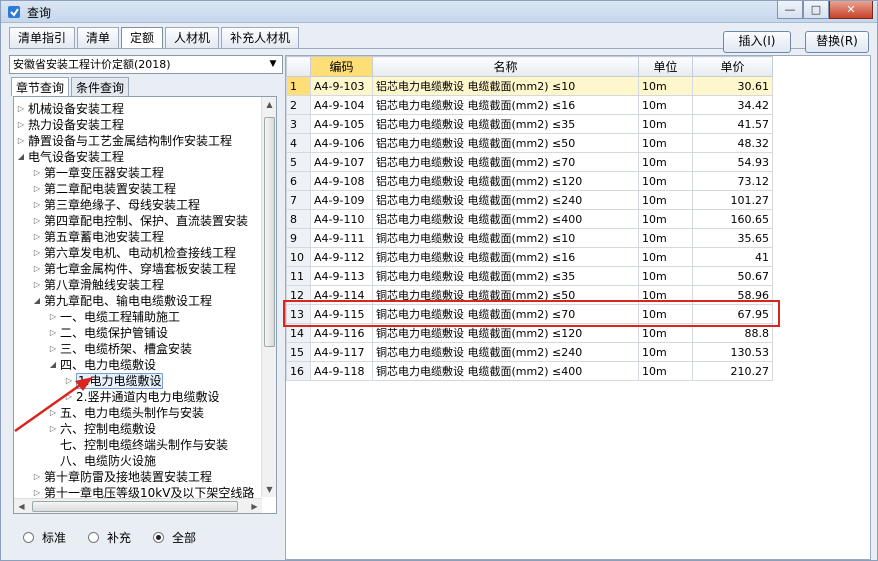 The width and height of the screenshot is (878, 561). What do you see at coordinates (505, 219) in the screenshot?
I see `cell-name: 铝芯电力电缆敷设 电缆截面(mm2) ≤400` at bounding box center [505, 219].